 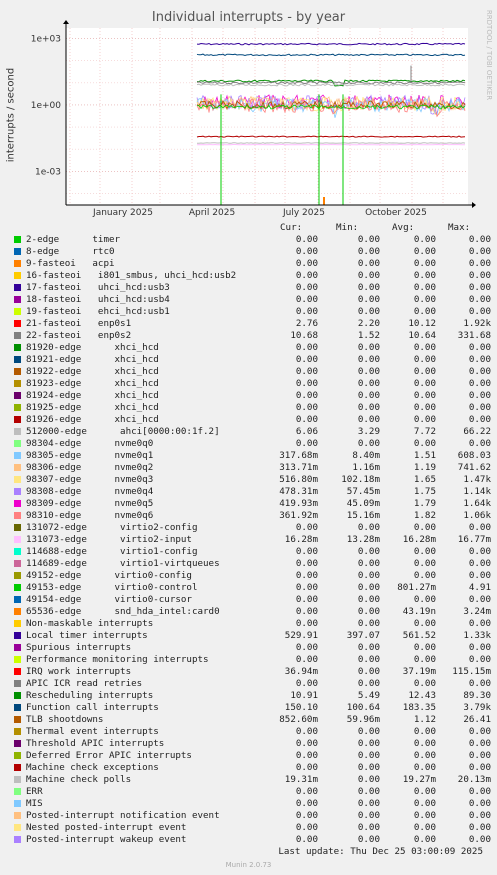 What do you see at coordinates (419, 635) in the screenshot?
I see `legend-avg-value: 561.52` at bounding box center [419, 635].